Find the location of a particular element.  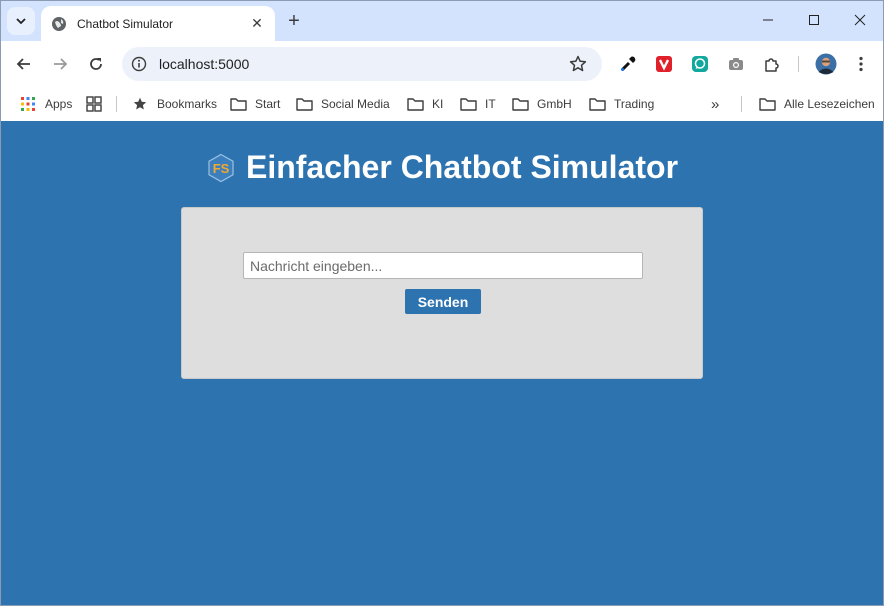

bookmark-star-icon is located at coordinates (578, 64).